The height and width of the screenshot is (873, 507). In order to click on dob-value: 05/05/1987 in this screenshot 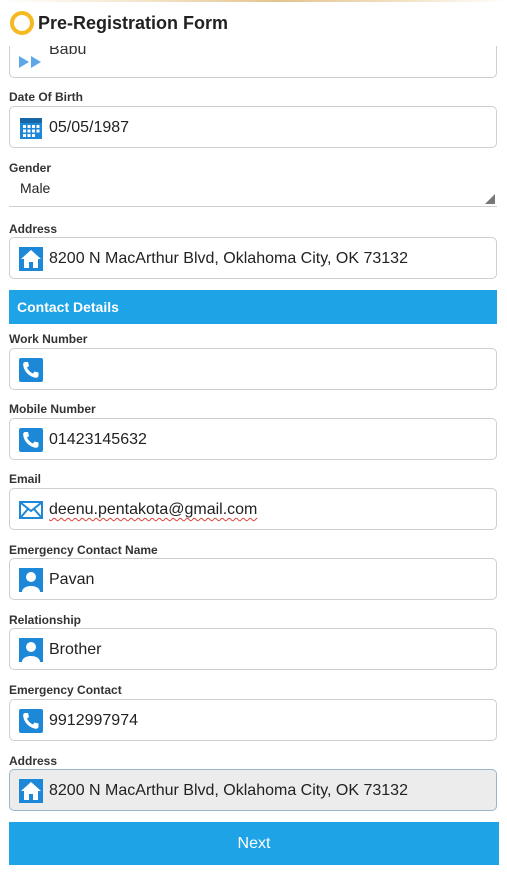, I will do `click(89, 127)`.